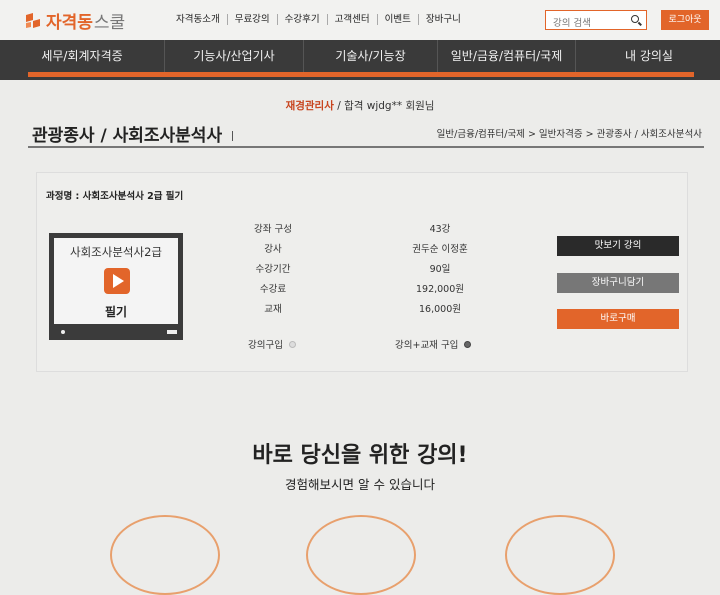 This screenshot has height=595, width=720. What do you see at coordinates (468, 344) in the screenshot?
I see `radio-lecture-and-book` at bounding box center [468, 344].